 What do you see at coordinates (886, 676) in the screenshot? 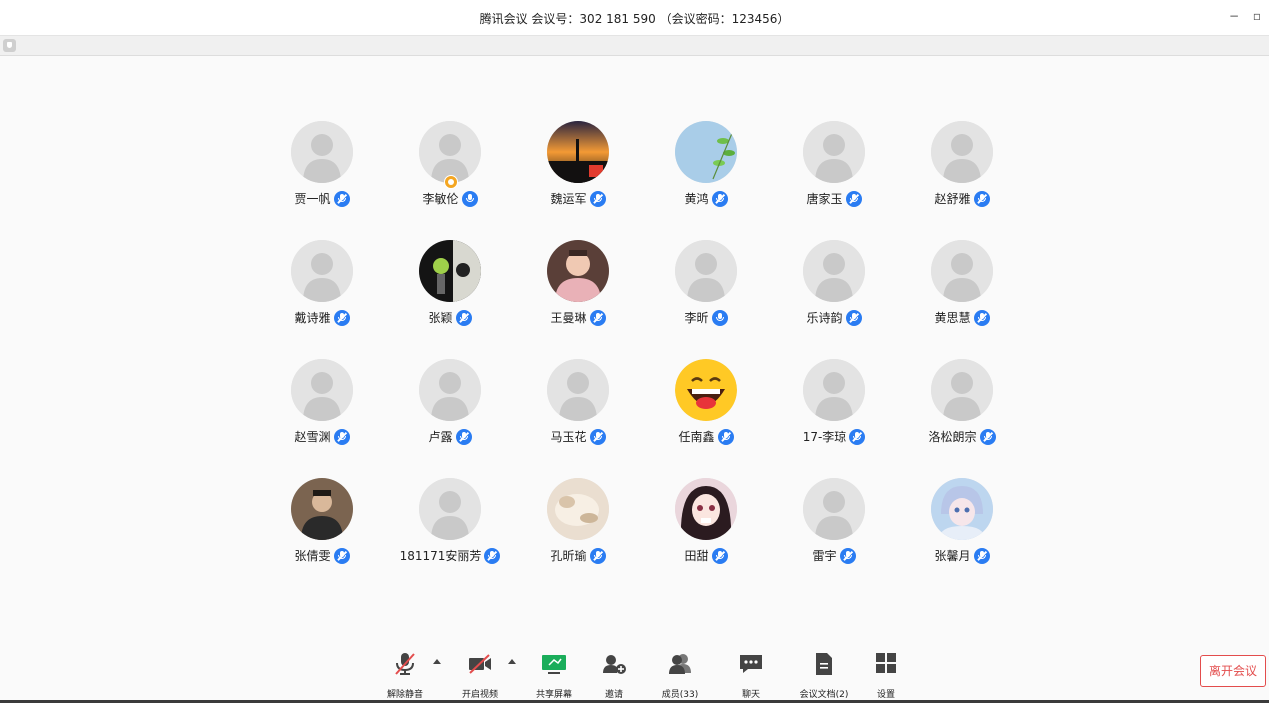
I see `settings-button: 设置` at bounding box center [886, 676].